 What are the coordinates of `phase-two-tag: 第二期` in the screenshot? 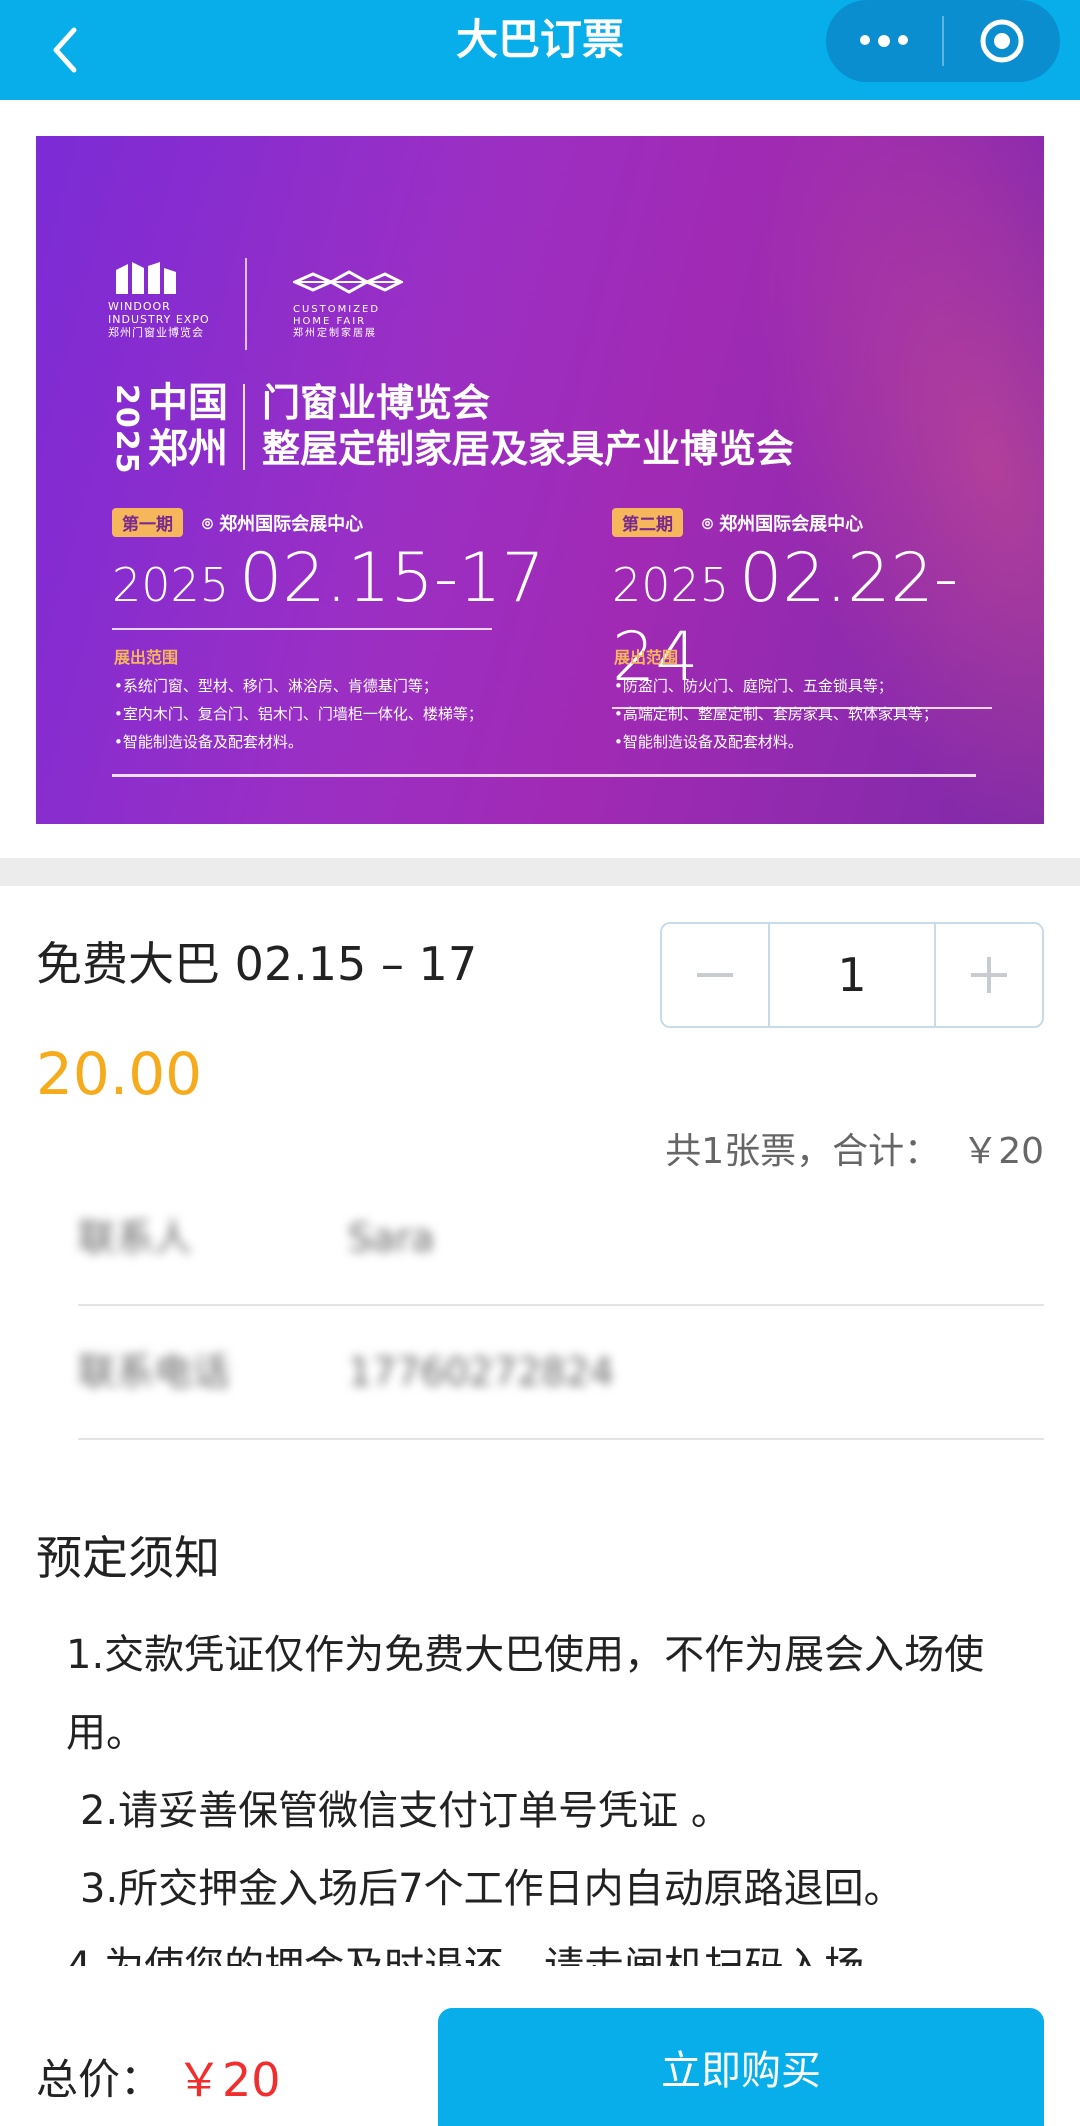 It's located at (647, 522).